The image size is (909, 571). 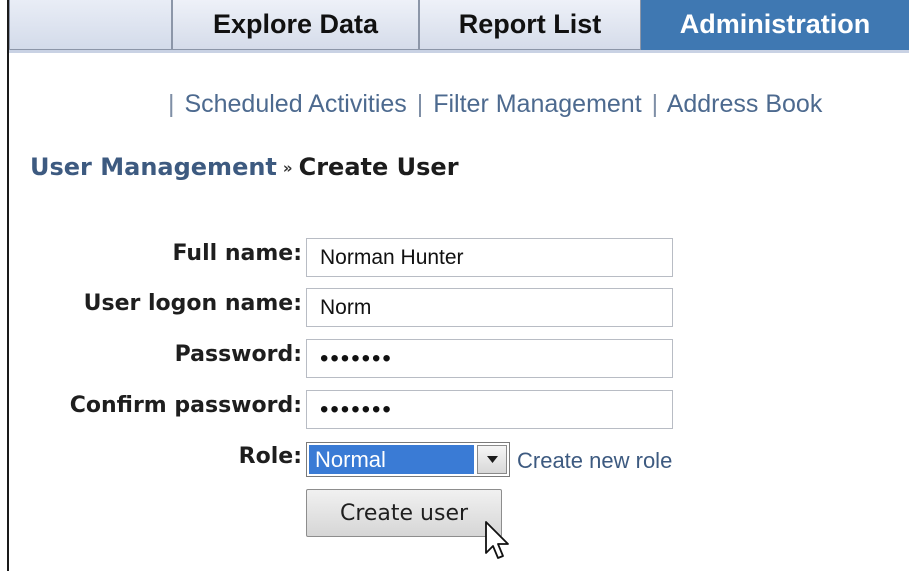 I want to click on subnav-address-book: Address Book, so click(x=745, y=104).